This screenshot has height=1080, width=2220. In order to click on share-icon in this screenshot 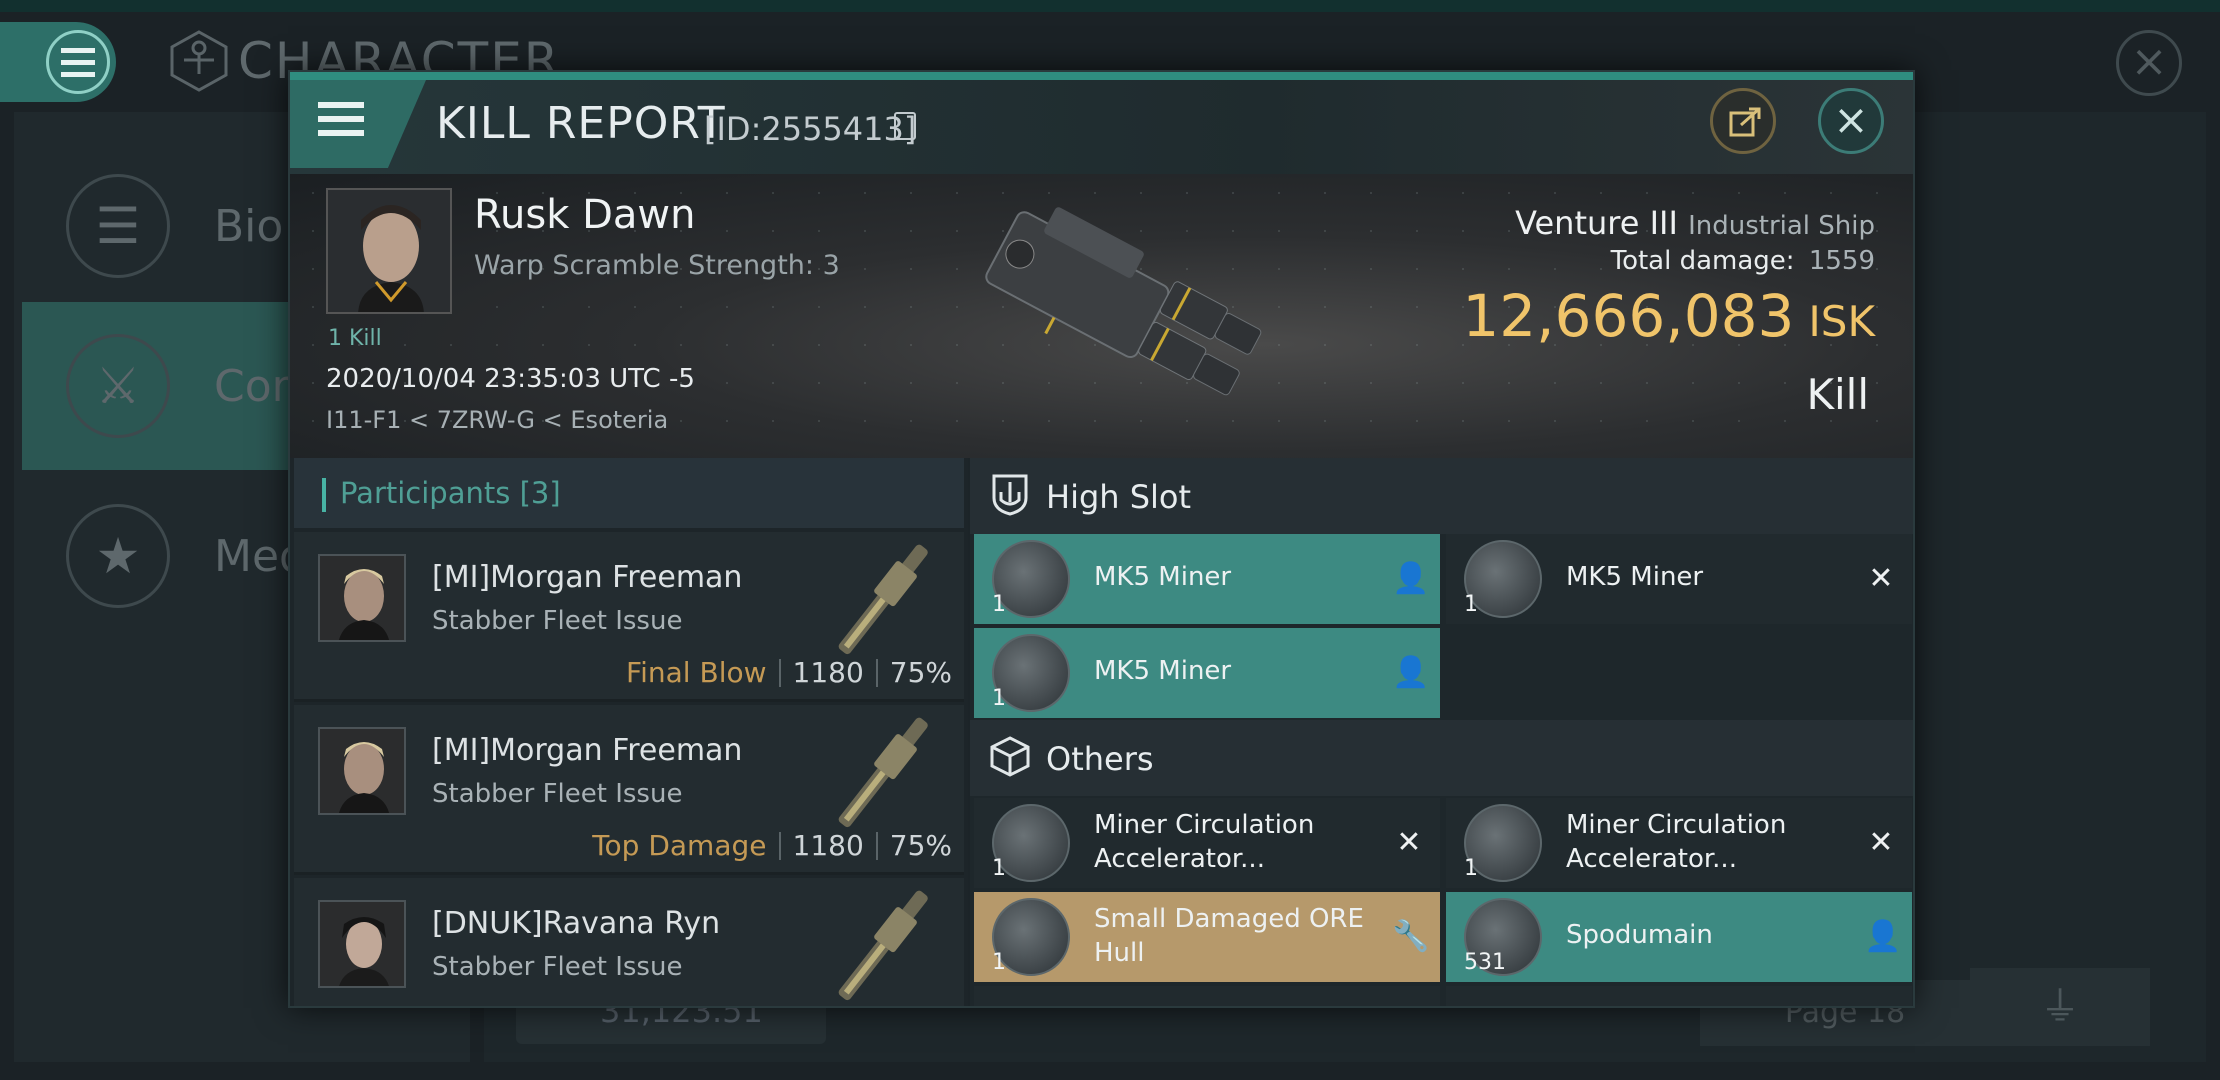, I will do `click(1745, 122)`.